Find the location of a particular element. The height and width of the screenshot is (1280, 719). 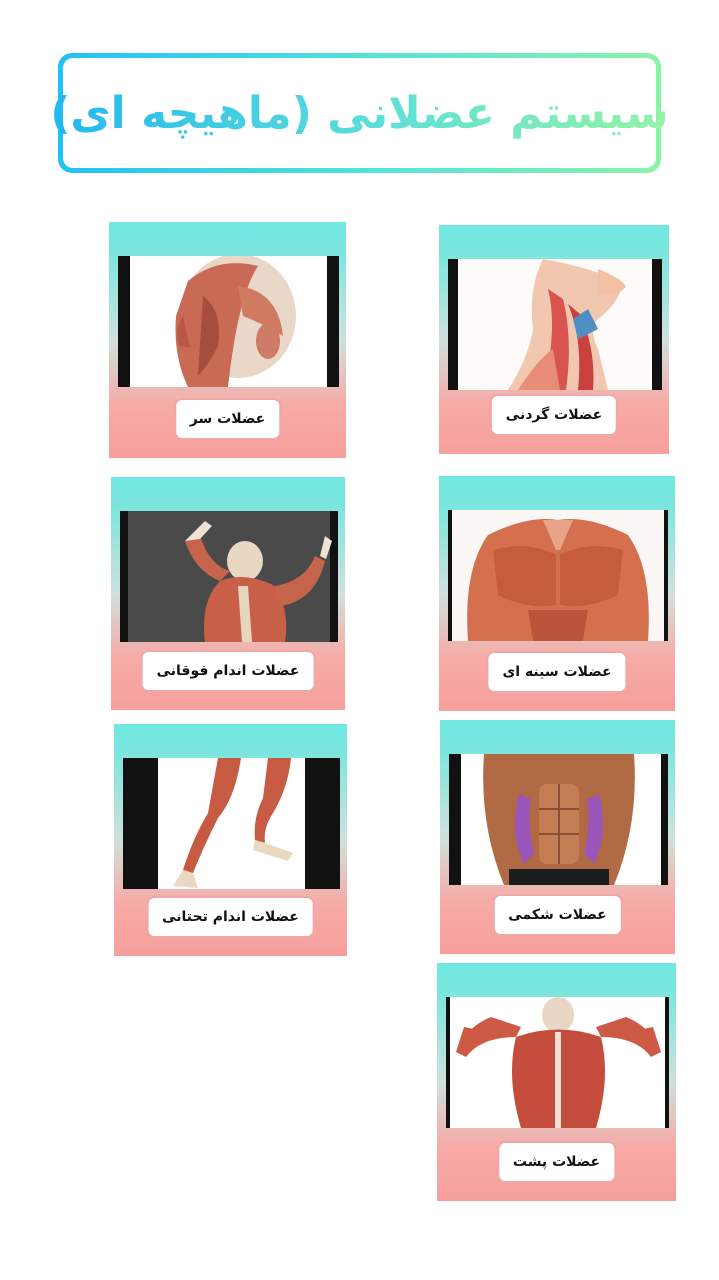

page-title-box: سیستم عضلانی (ماهیچه ای) is located at coordinates (359, 113).